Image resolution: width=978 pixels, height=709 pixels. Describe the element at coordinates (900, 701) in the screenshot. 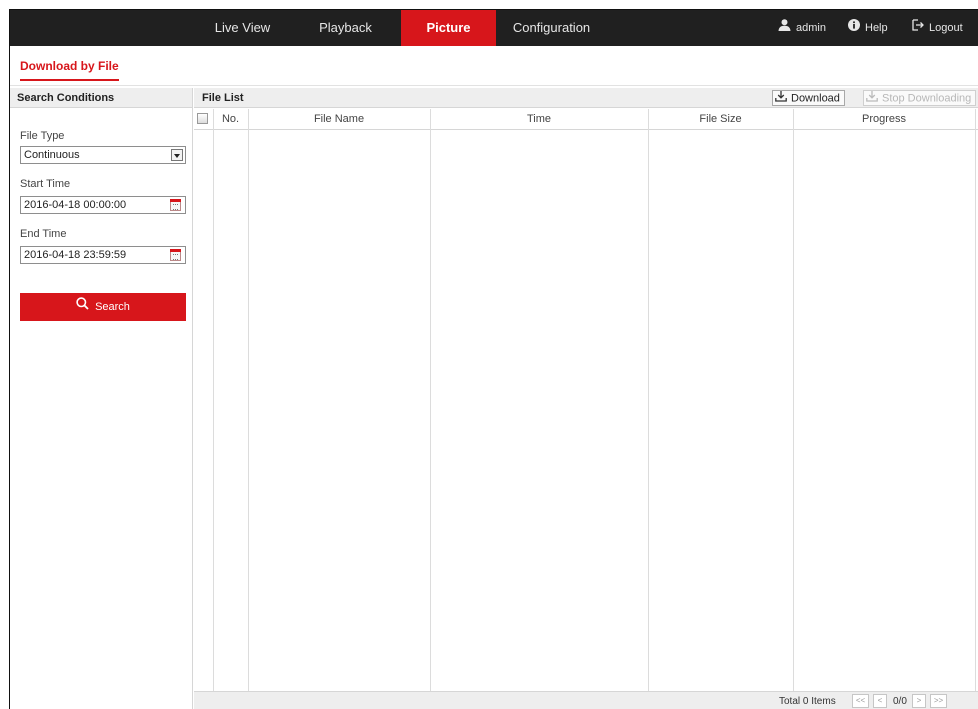

I see `page-indicator: 0/0` at that location.